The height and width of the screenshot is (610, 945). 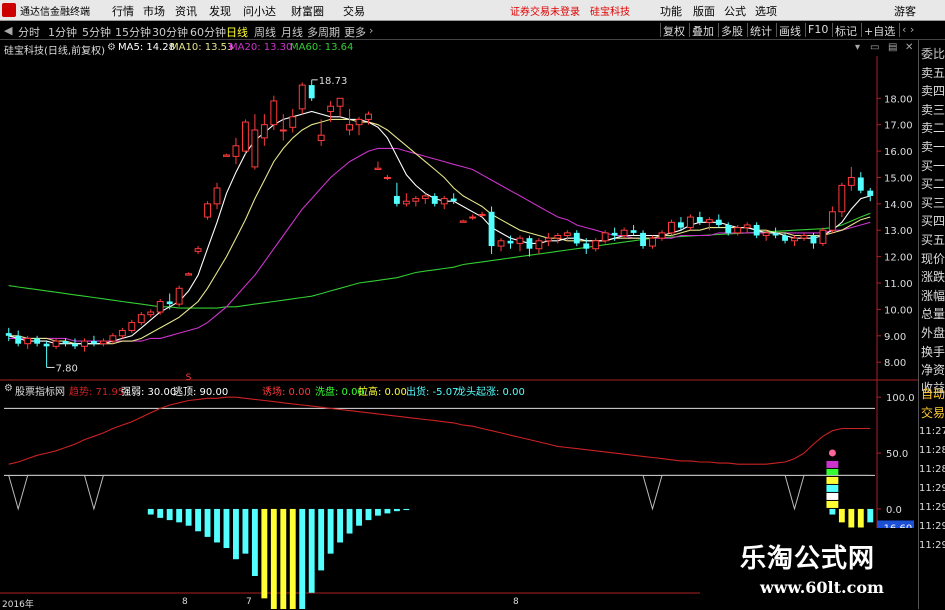 I want to click on nav-arrows-icon: ‹ ›, so click(x=907, y=30).